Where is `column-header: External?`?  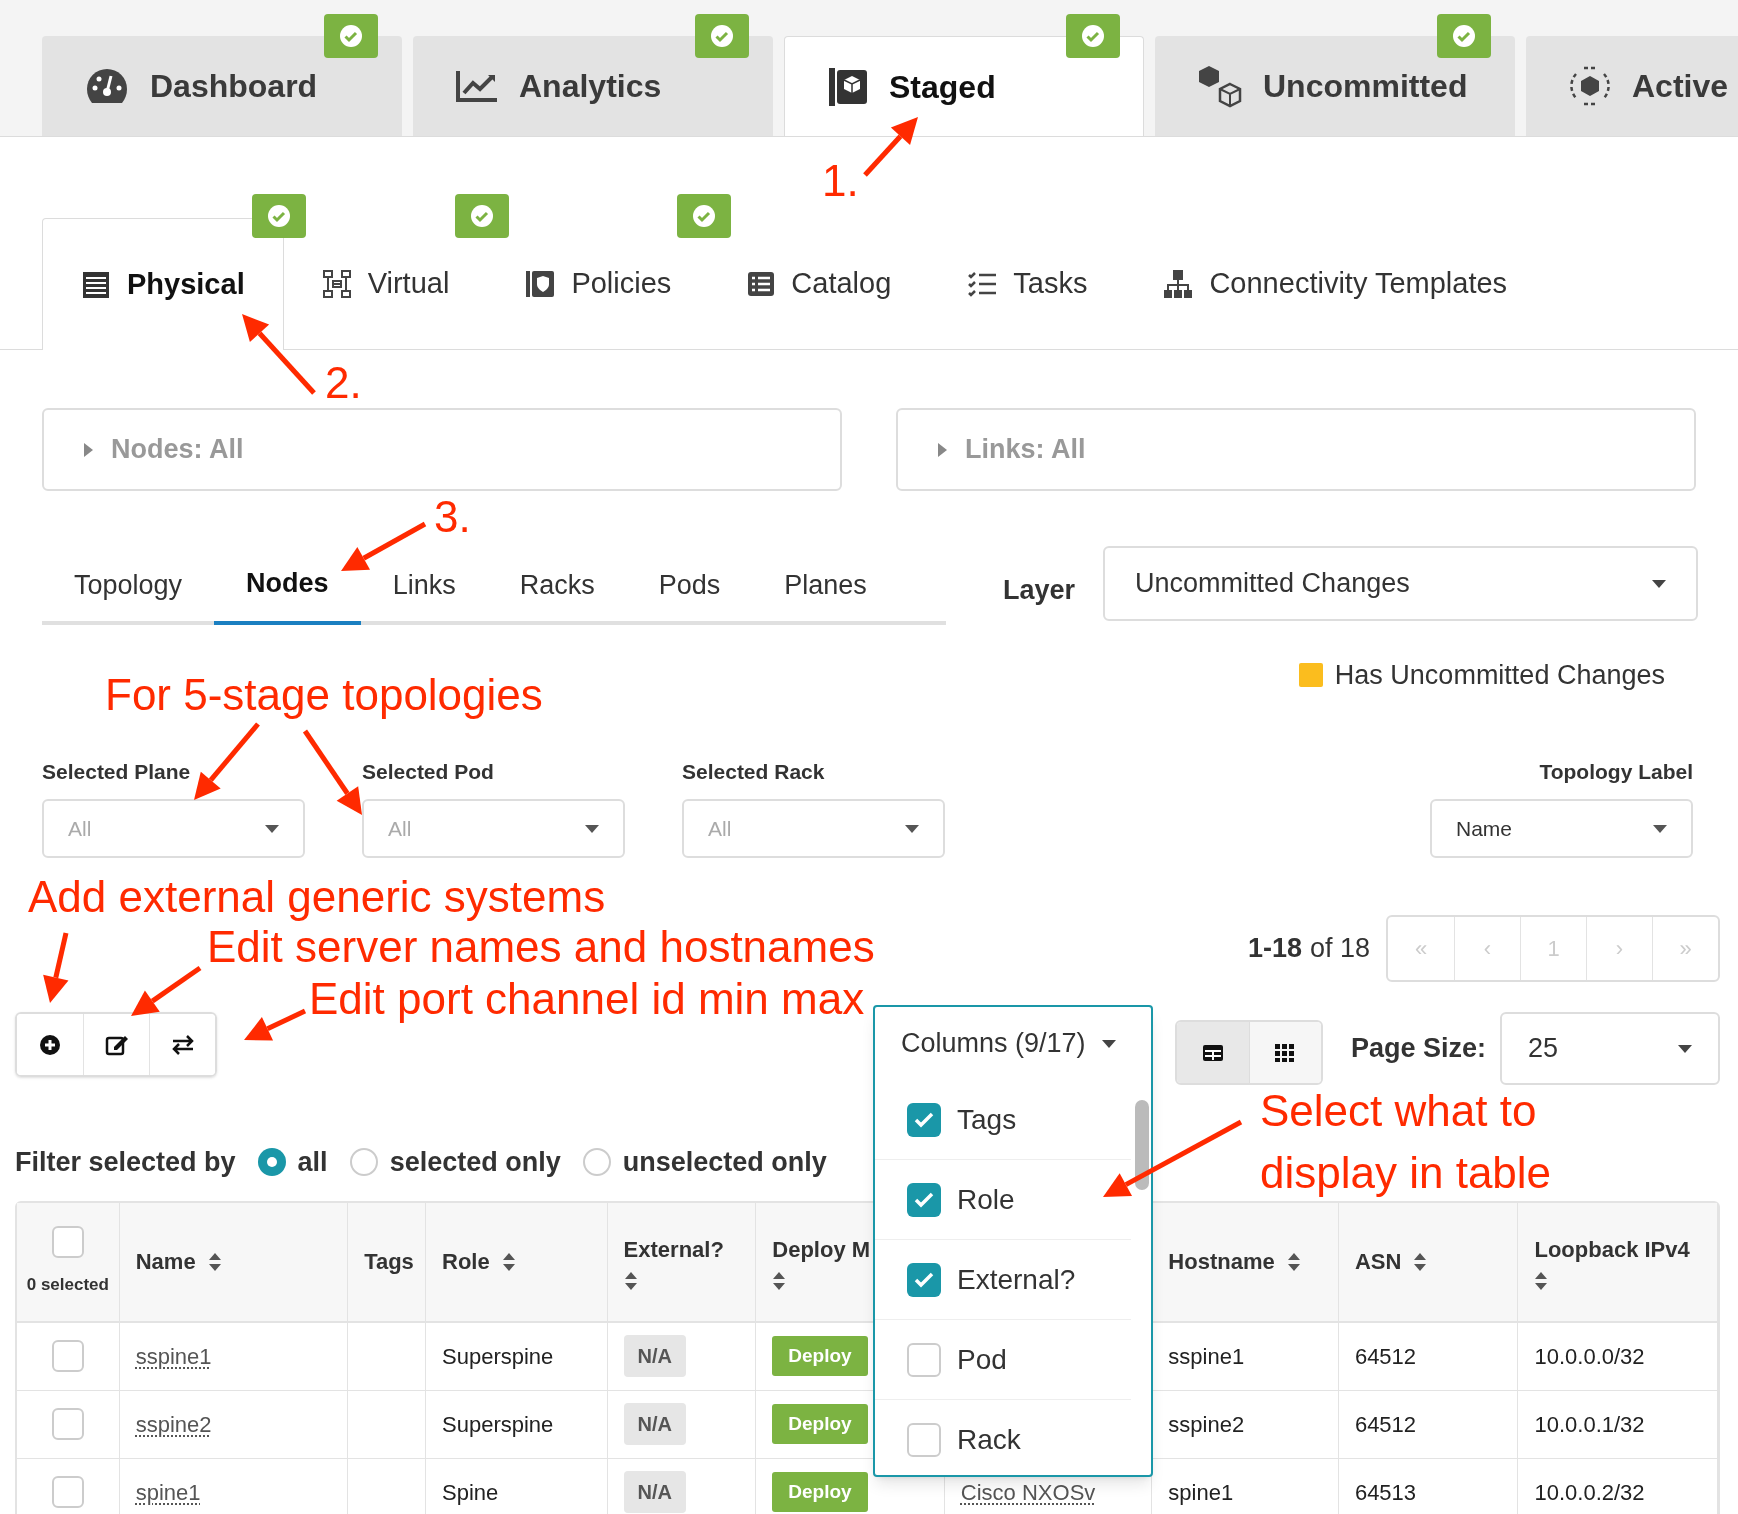 column-header: External? is located at coordinates (673, 1261).